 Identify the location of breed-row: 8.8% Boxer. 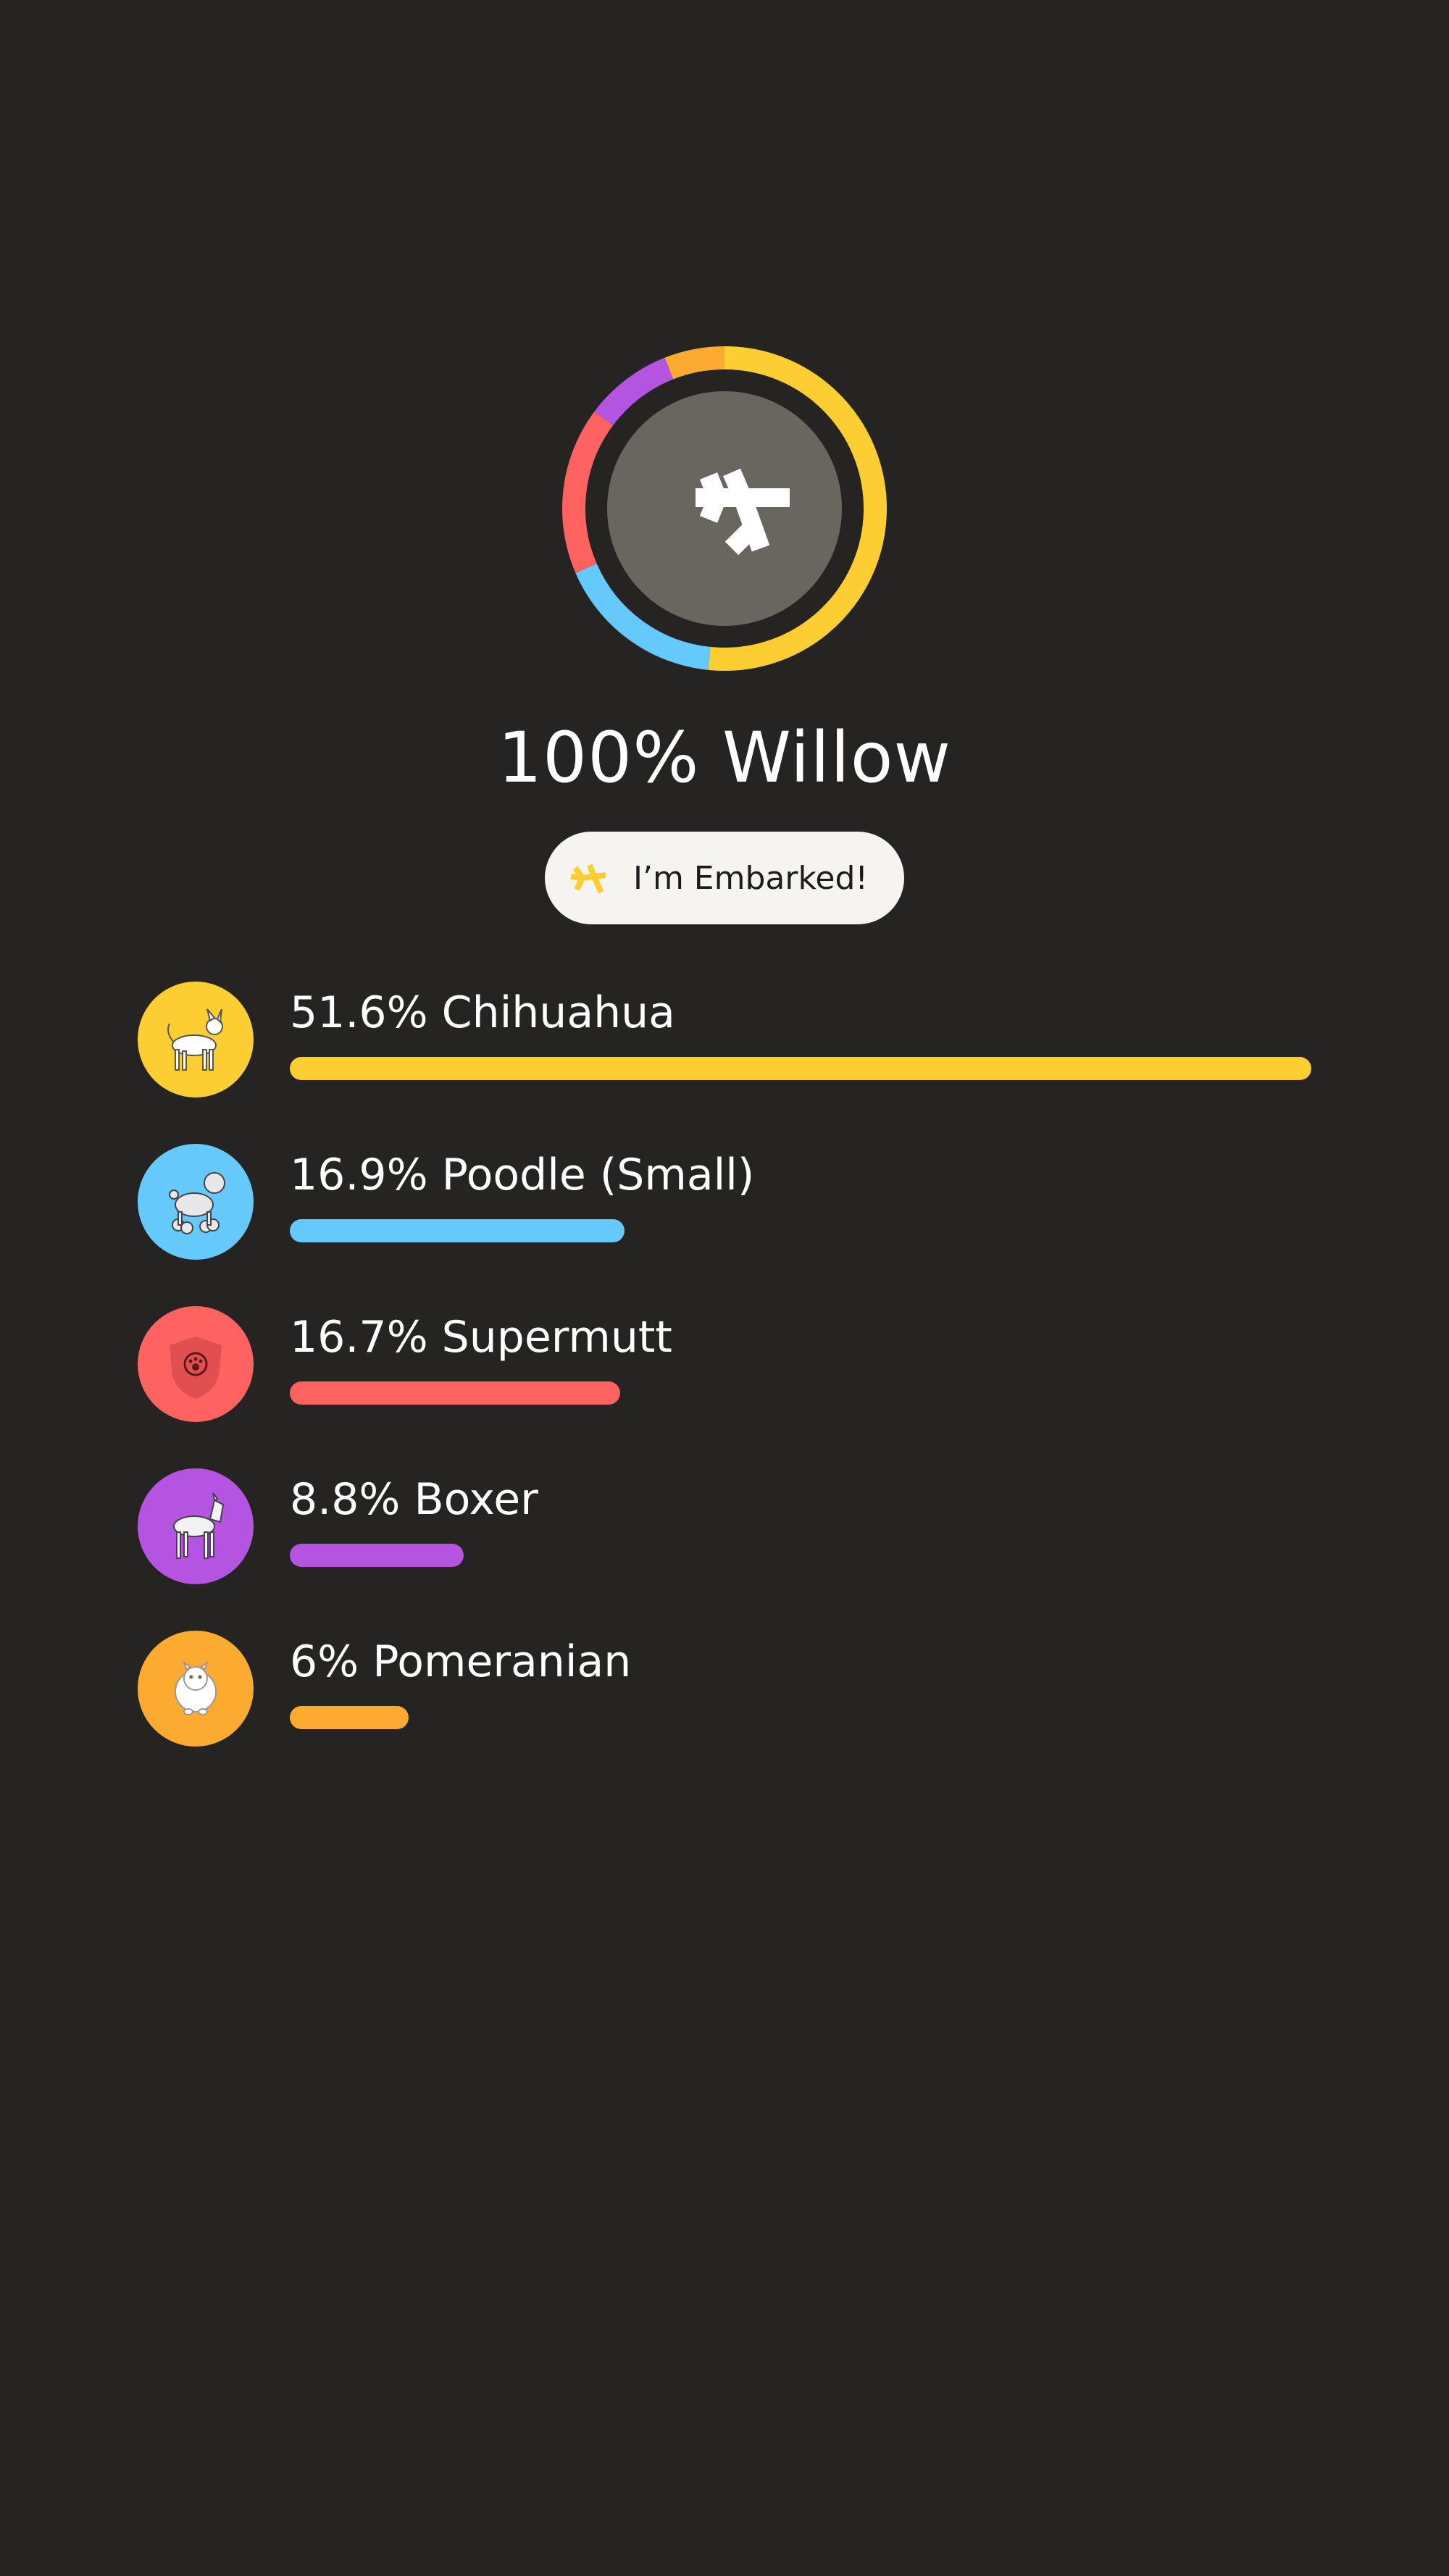
(732, 1526).